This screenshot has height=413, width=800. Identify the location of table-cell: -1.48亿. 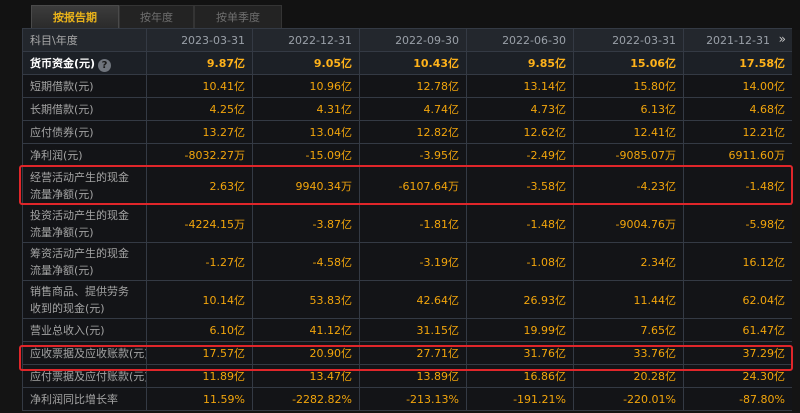
(737, 185).